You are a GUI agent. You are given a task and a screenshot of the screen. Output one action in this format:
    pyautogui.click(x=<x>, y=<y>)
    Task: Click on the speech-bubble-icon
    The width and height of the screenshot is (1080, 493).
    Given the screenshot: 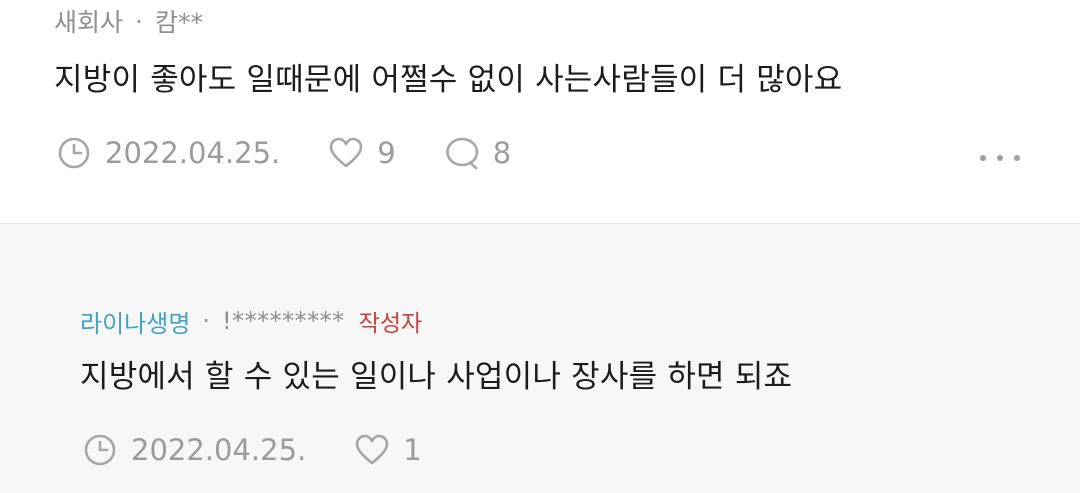 What is the action you would take?
    pyautogui.click(x=462, y=153)
    